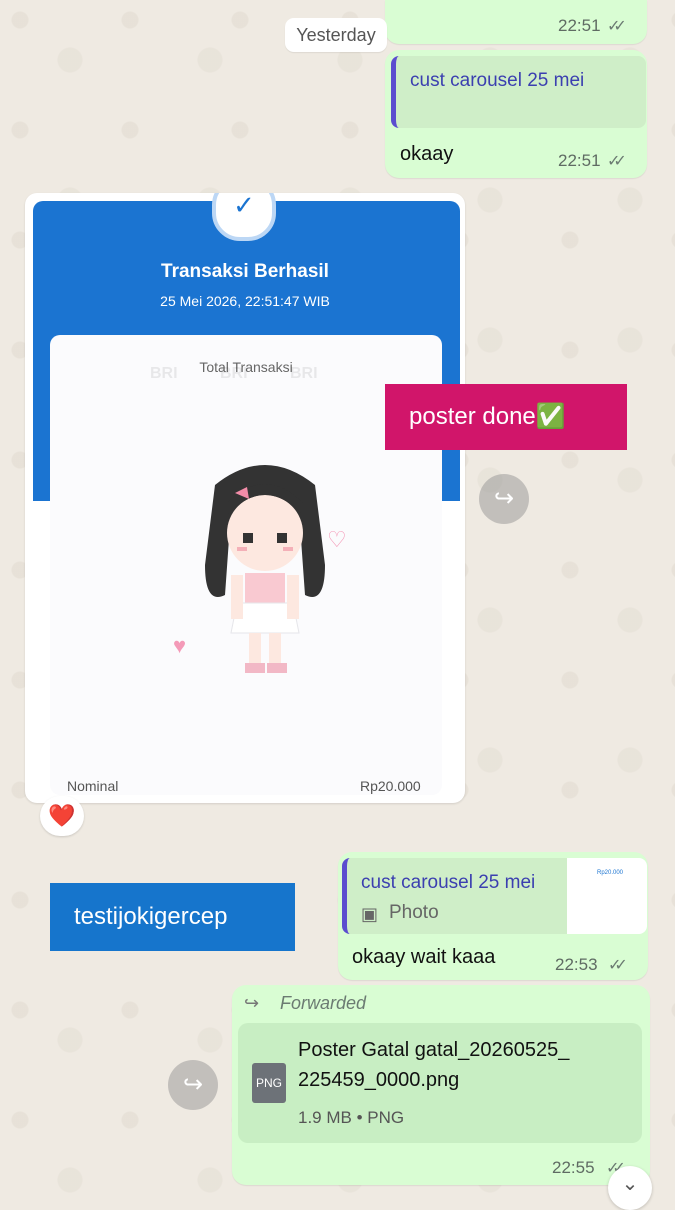 The height and width of the screenshot is (1210, 675). I want to click on chevron-down-icon: ⌄, so click(630, 1184).